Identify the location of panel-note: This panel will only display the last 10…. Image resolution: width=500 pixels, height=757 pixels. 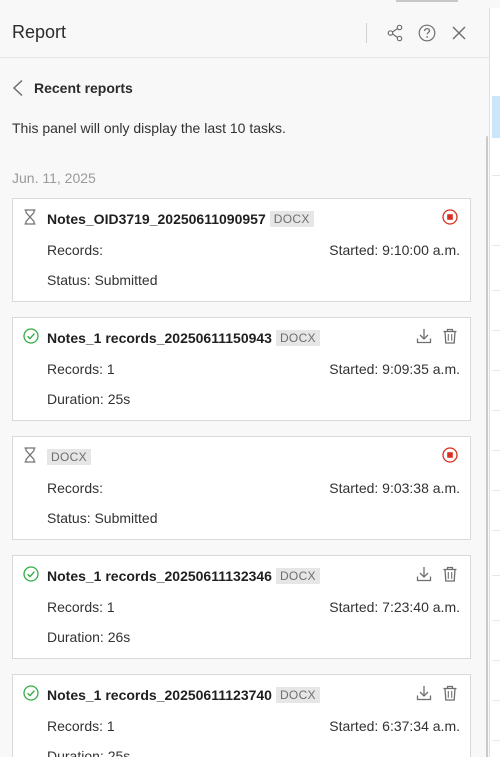
(149, 128).